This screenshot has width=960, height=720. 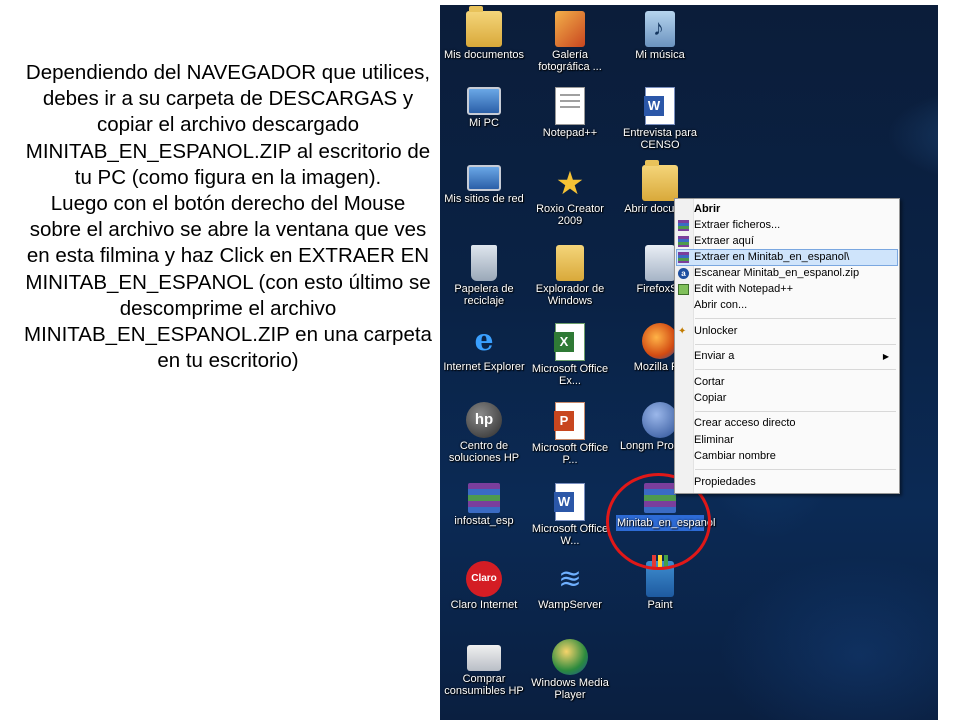 I want to click on menu-item-cortar: Cortar, so click(x=787, y=382).